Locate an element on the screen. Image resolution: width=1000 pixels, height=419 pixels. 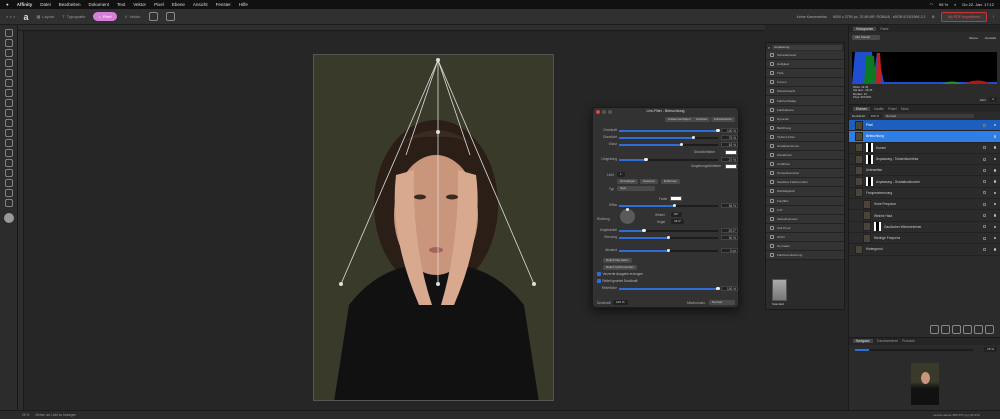
direction-handle is located at coordinates (627, 209).